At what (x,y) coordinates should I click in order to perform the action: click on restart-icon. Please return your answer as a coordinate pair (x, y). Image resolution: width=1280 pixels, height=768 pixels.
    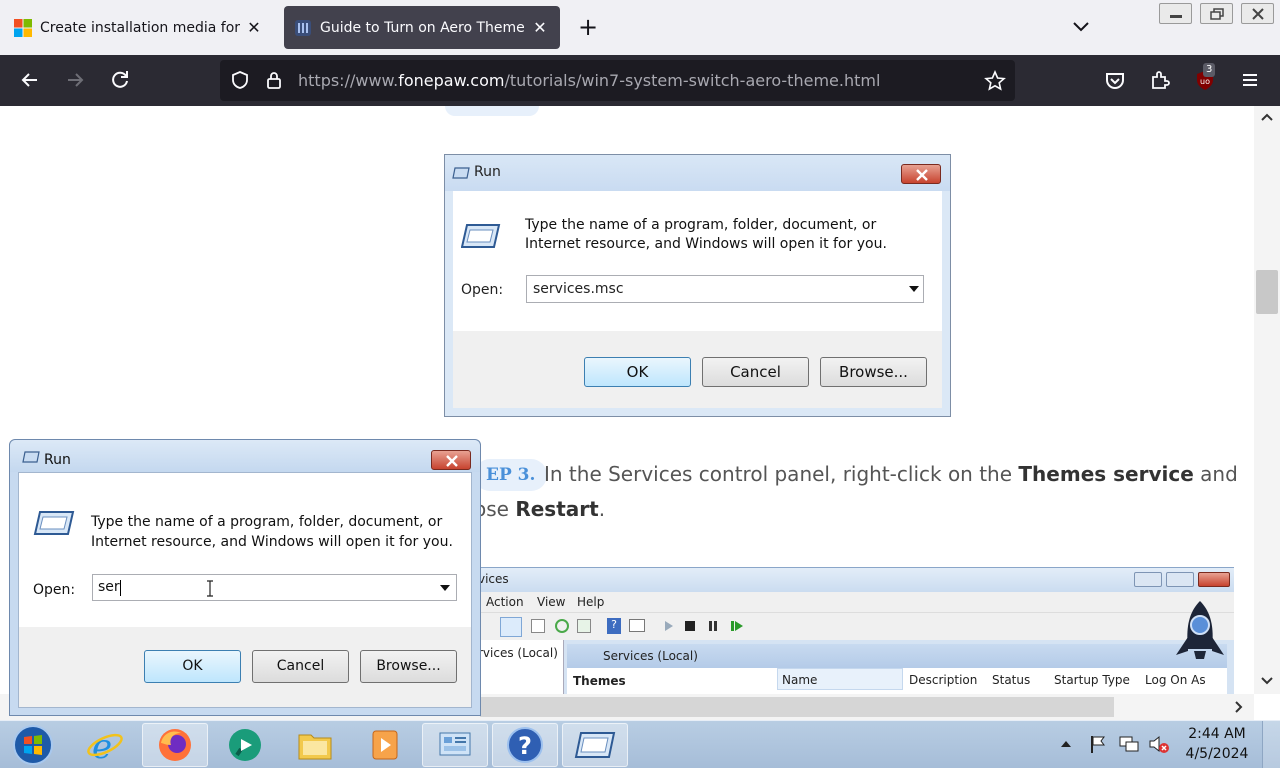
    Looking at the image, I should click on (737, 626).